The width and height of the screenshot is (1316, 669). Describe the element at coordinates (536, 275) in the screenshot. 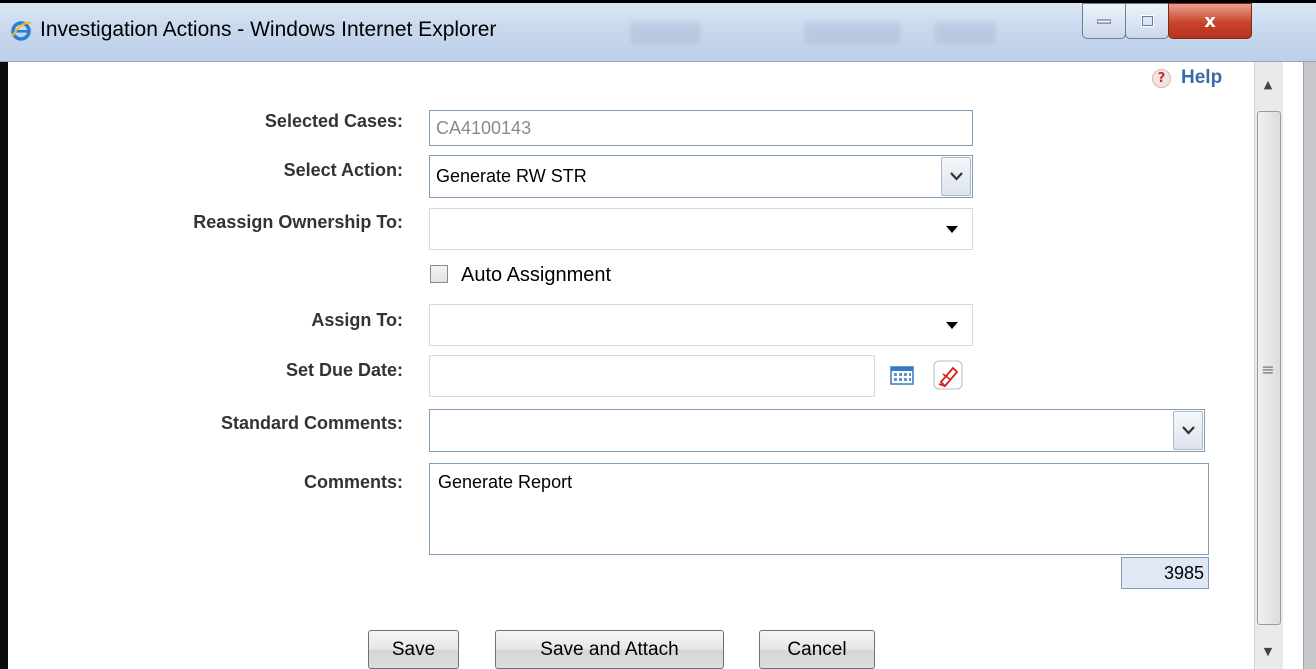

I see `auto-assignment-label: Auto Assignment` at that location.